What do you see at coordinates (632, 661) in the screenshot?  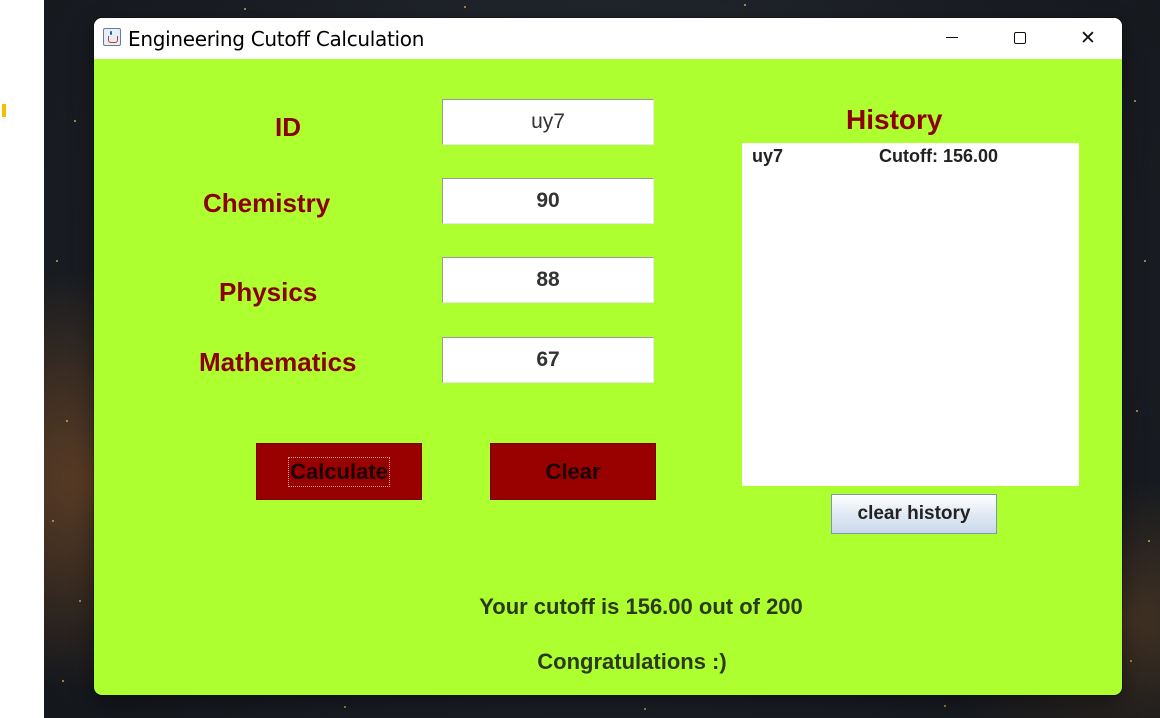 I see `congratulations-message: Congratulations :)` at bounding box center [632, 661].